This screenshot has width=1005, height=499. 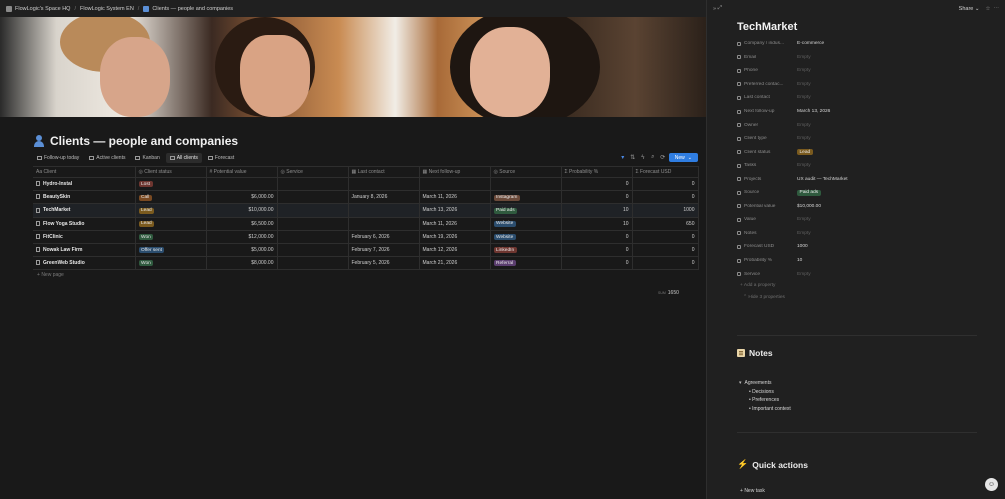 What do you see at coordinates (171, 184) in the screenshot?
I see `cell-status: Lost` at bounding box center [171, 184].